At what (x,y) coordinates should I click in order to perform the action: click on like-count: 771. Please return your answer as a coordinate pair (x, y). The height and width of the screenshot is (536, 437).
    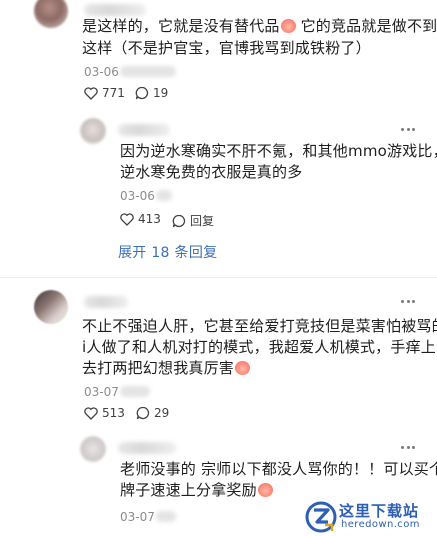
    Looking at the image, I should click on (113, 93).